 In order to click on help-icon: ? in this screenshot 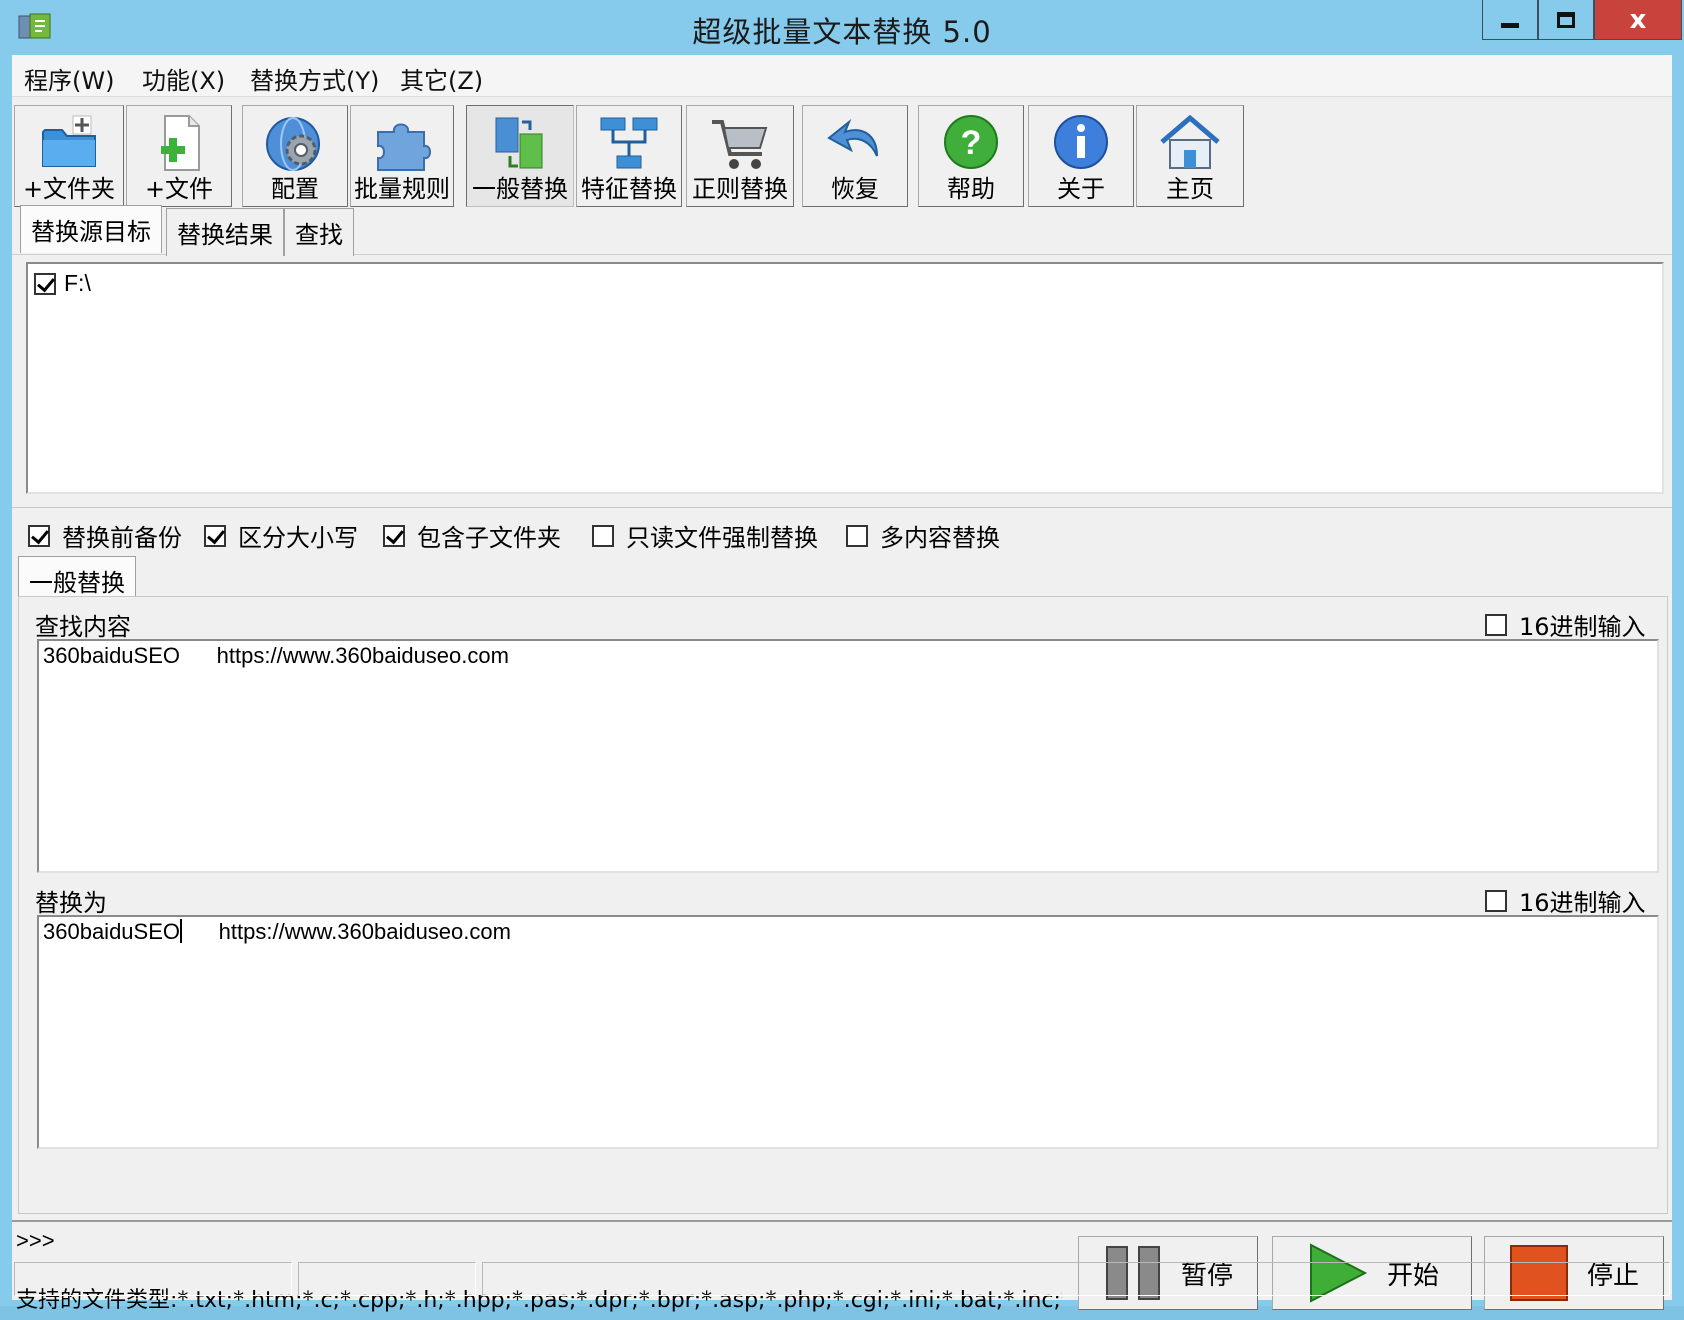, I will do `click(971, 142)`.